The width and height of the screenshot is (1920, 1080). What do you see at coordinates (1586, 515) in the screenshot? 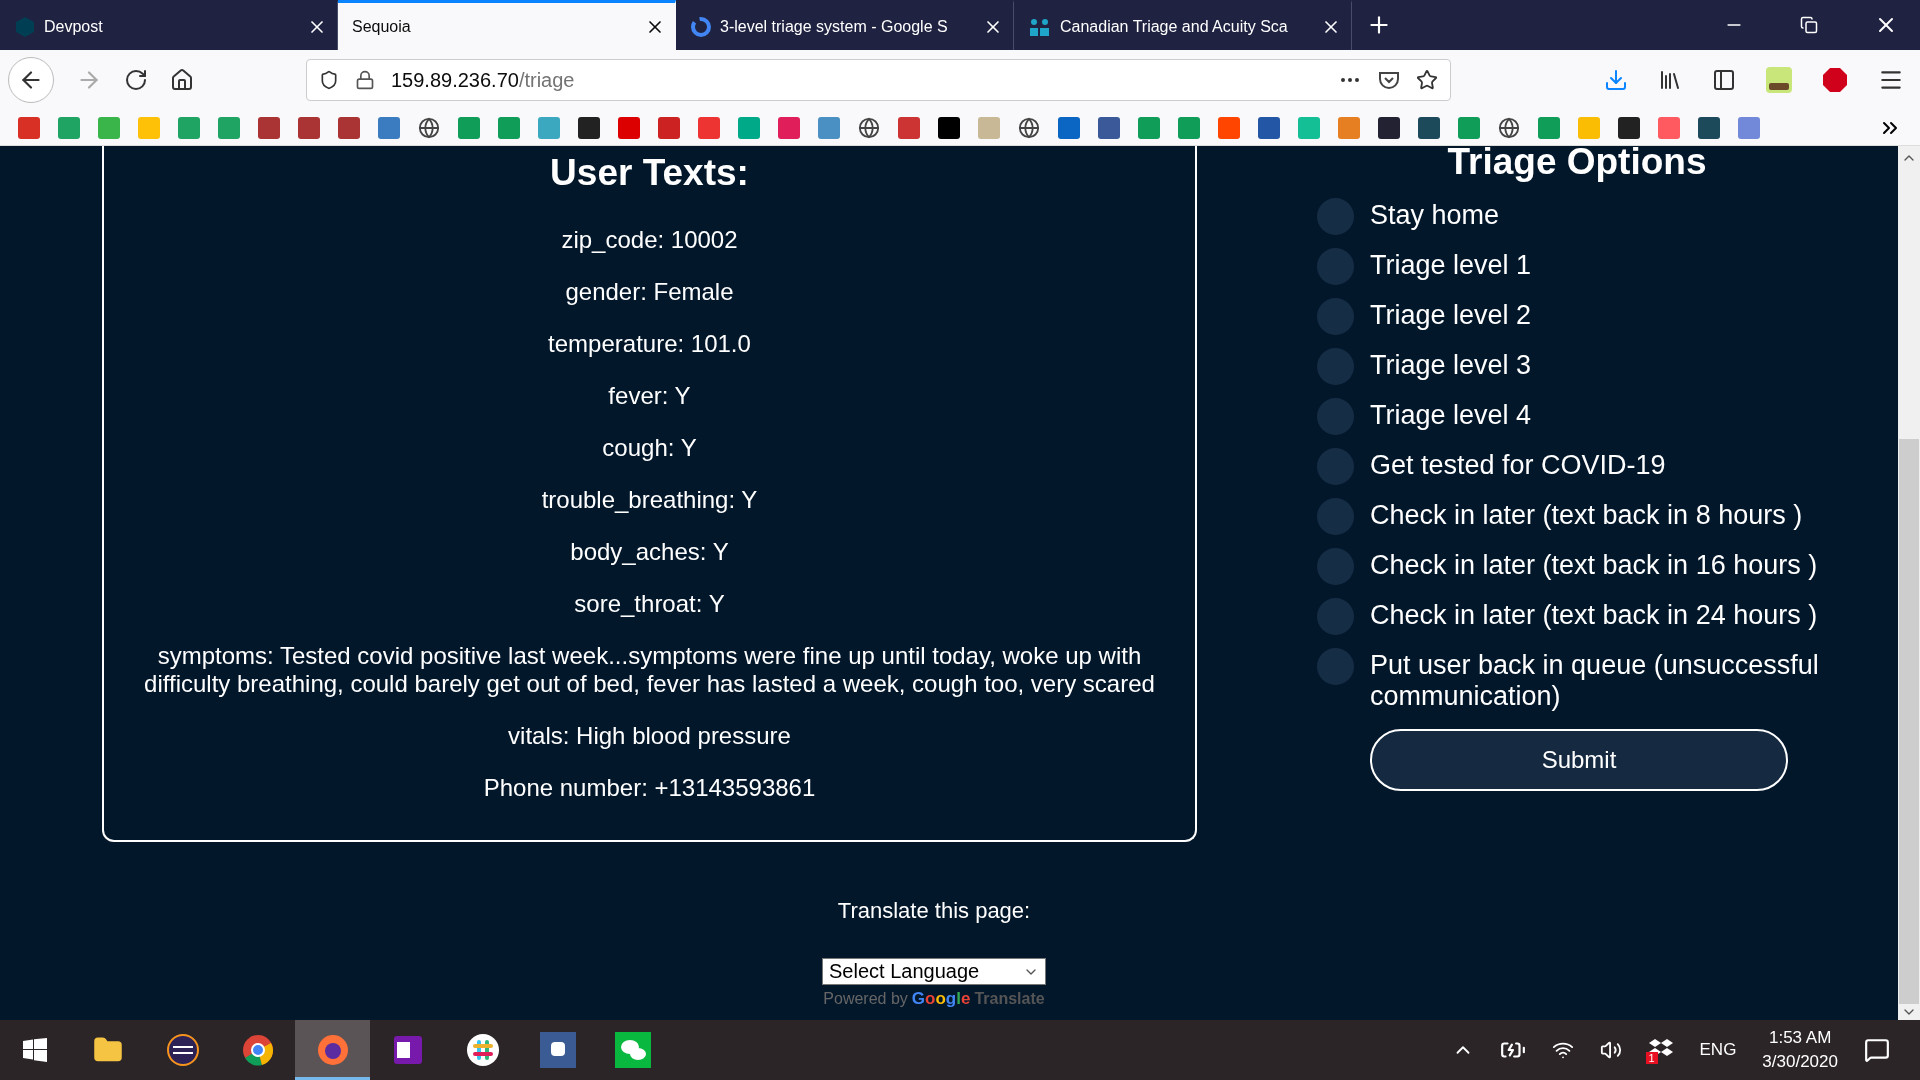
I see `option-label: Check in later (text back in 8 hours )` at bounding box center [1586, 515].